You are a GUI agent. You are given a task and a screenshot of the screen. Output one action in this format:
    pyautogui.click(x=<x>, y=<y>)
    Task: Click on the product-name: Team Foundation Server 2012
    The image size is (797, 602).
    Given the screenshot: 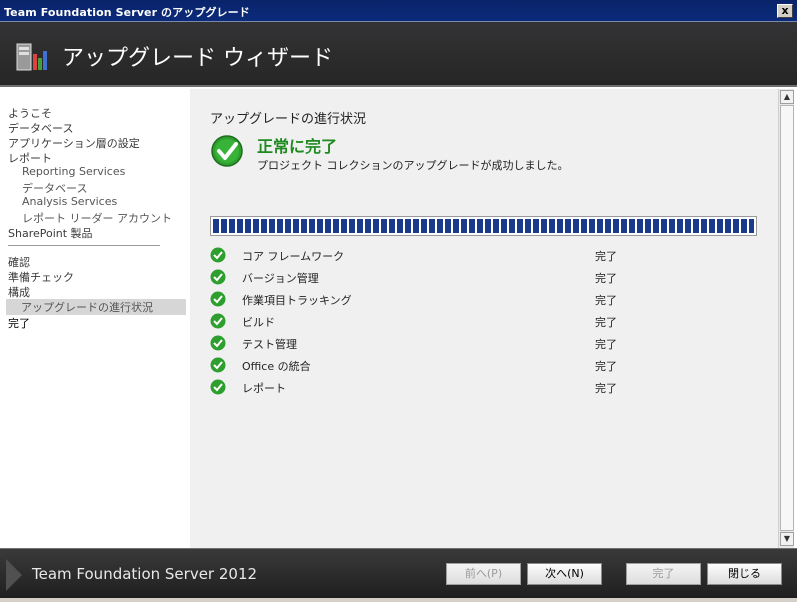 What is the action you would take?
    pyautogui.click(x=145, y=574)
    